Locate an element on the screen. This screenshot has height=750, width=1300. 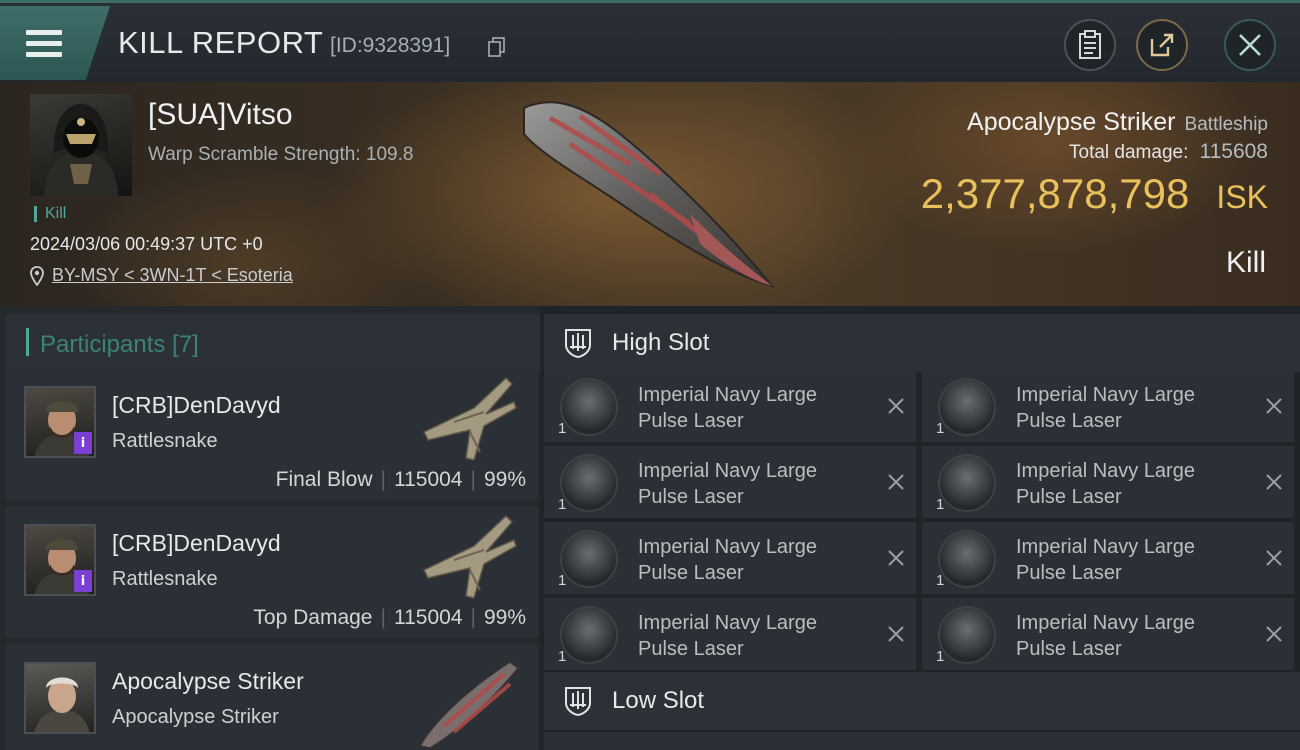
menu-button is located at coordinates (55, 43).